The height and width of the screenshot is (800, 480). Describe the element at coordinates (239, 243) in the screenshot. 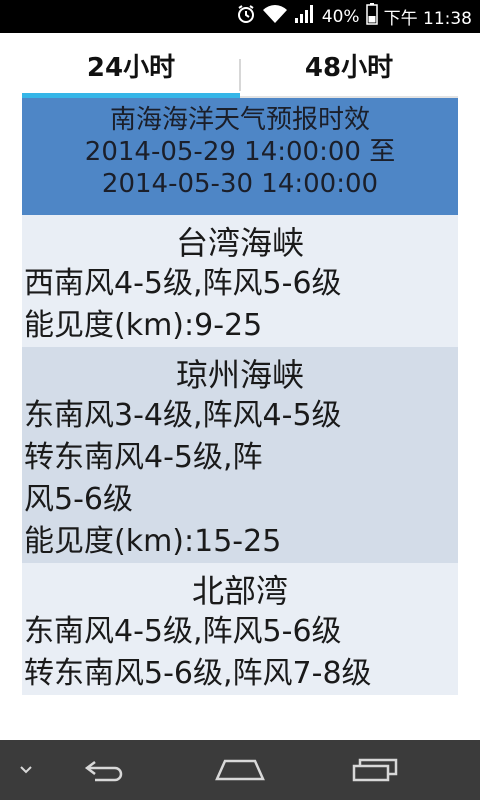

I see `region-name: 台湾海峡` at that location.